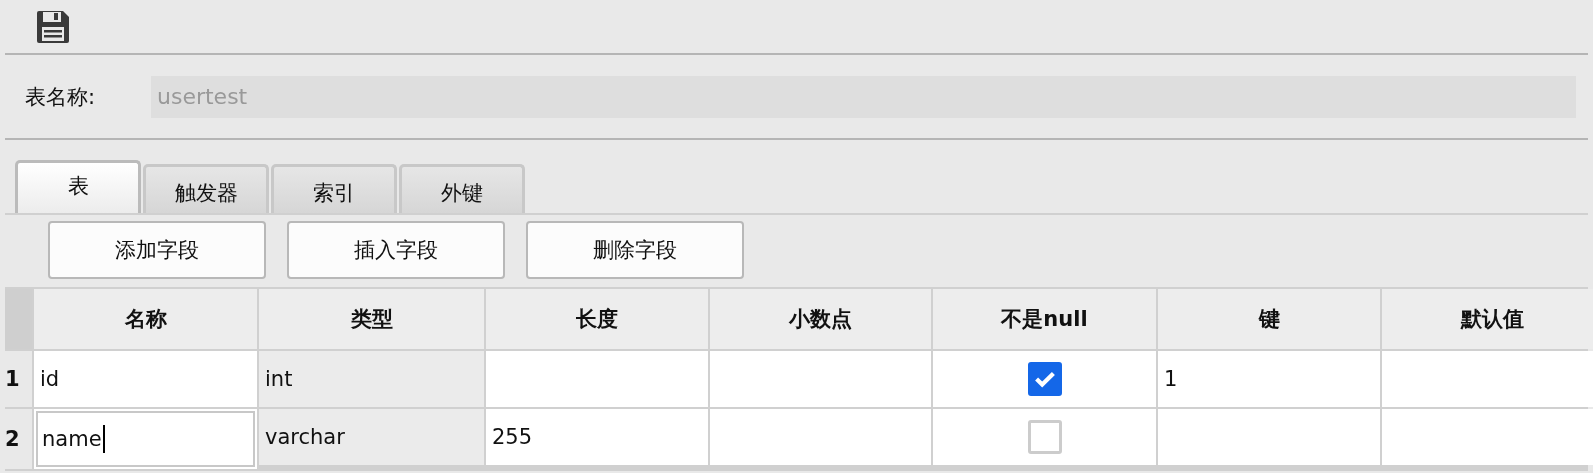 This screenshot has height=473, width=1593. I want to click on row-number: 1, so click(18, 379).